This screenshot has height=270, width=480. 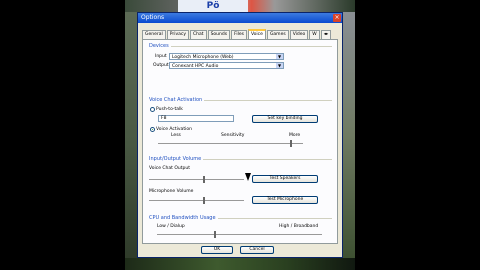 I want to click on dialog-title: Options, so click(x=153, y=17).